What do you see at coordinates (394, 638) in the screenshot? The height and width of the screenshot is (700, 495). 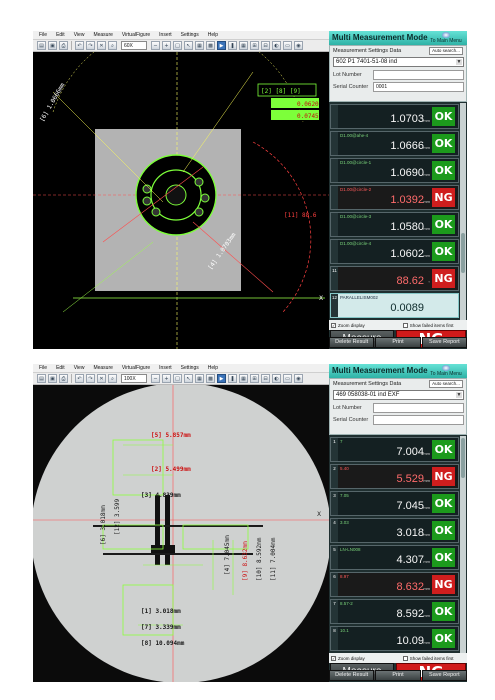 I see `result-row: 8 10.1 10.09 mm OK` at bounding box center [394, 638].